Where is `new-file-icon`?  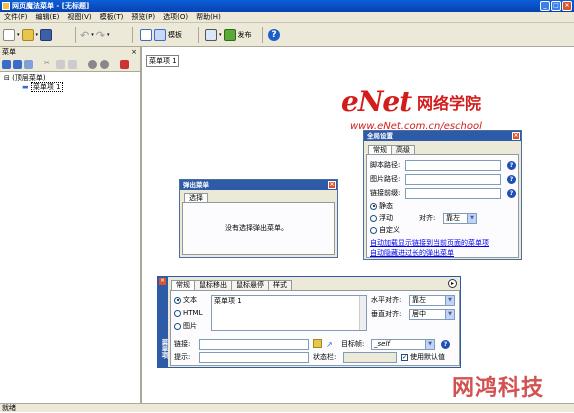
new-file-icon is located at coordinates (9, 35).